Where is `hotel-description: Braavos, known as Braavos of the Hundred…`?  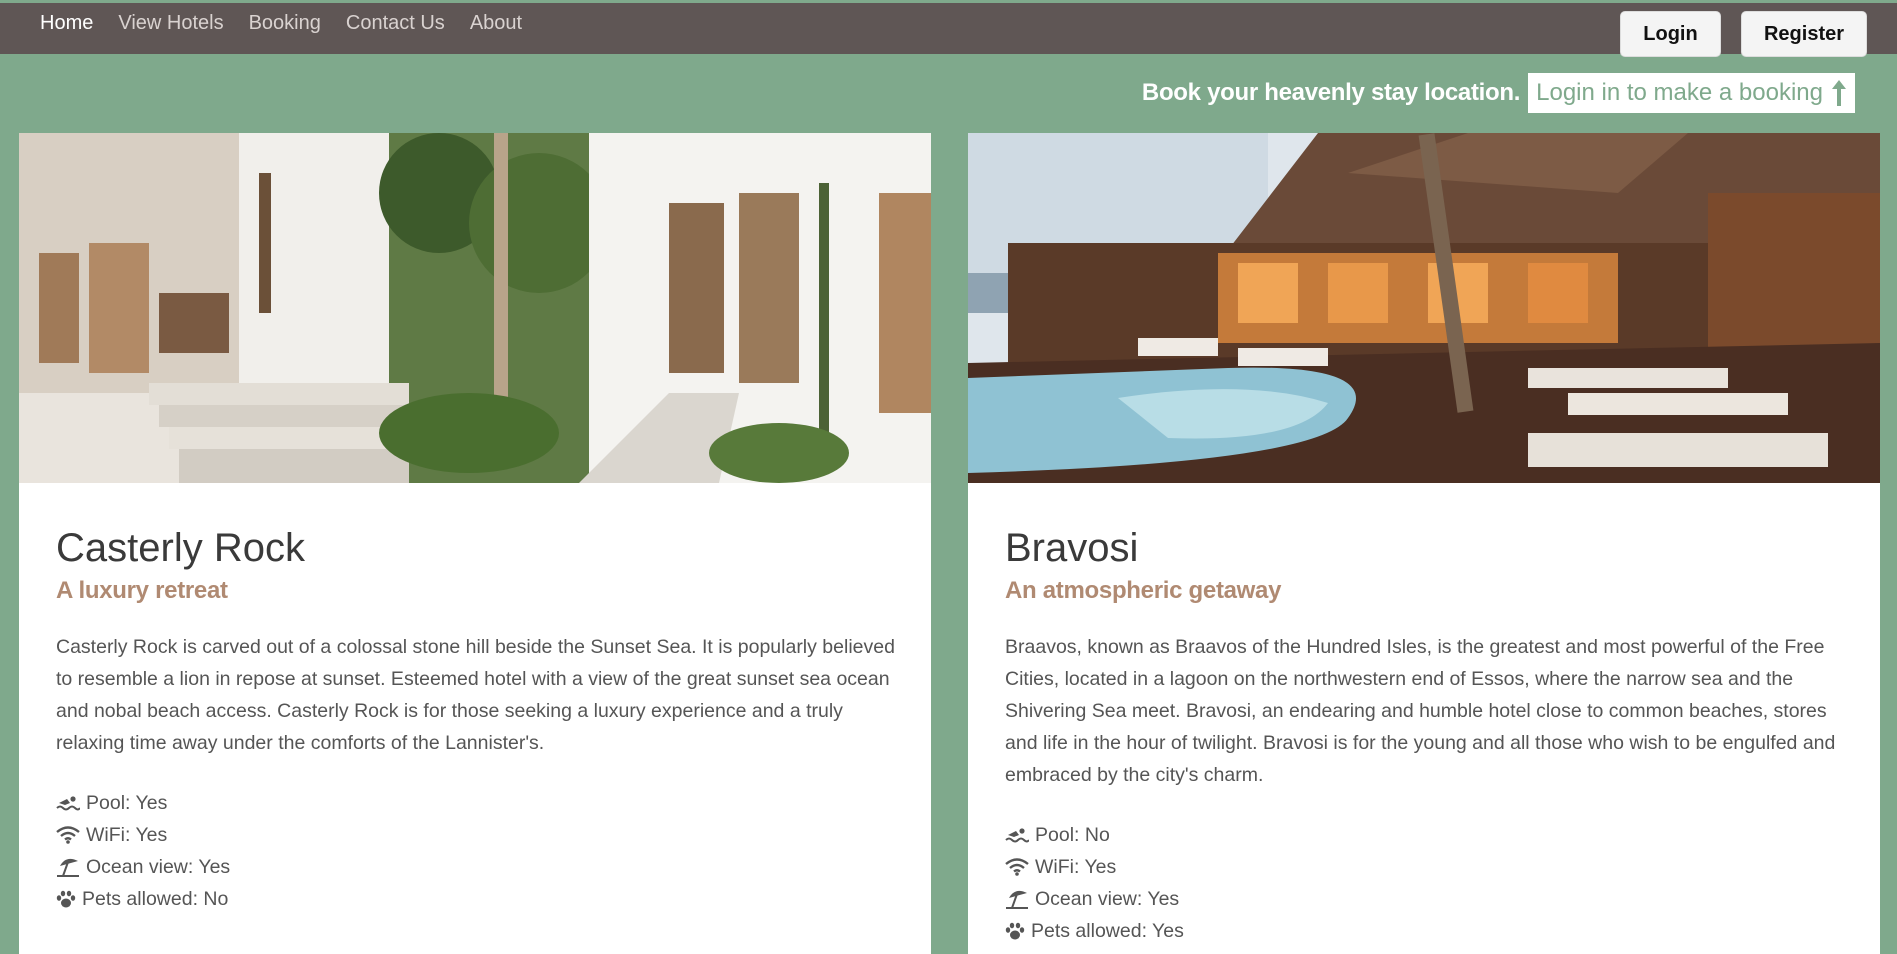 hotel-description: Braavos, known as Braavos of the Hundred… is located at coordinates (1420, 711).